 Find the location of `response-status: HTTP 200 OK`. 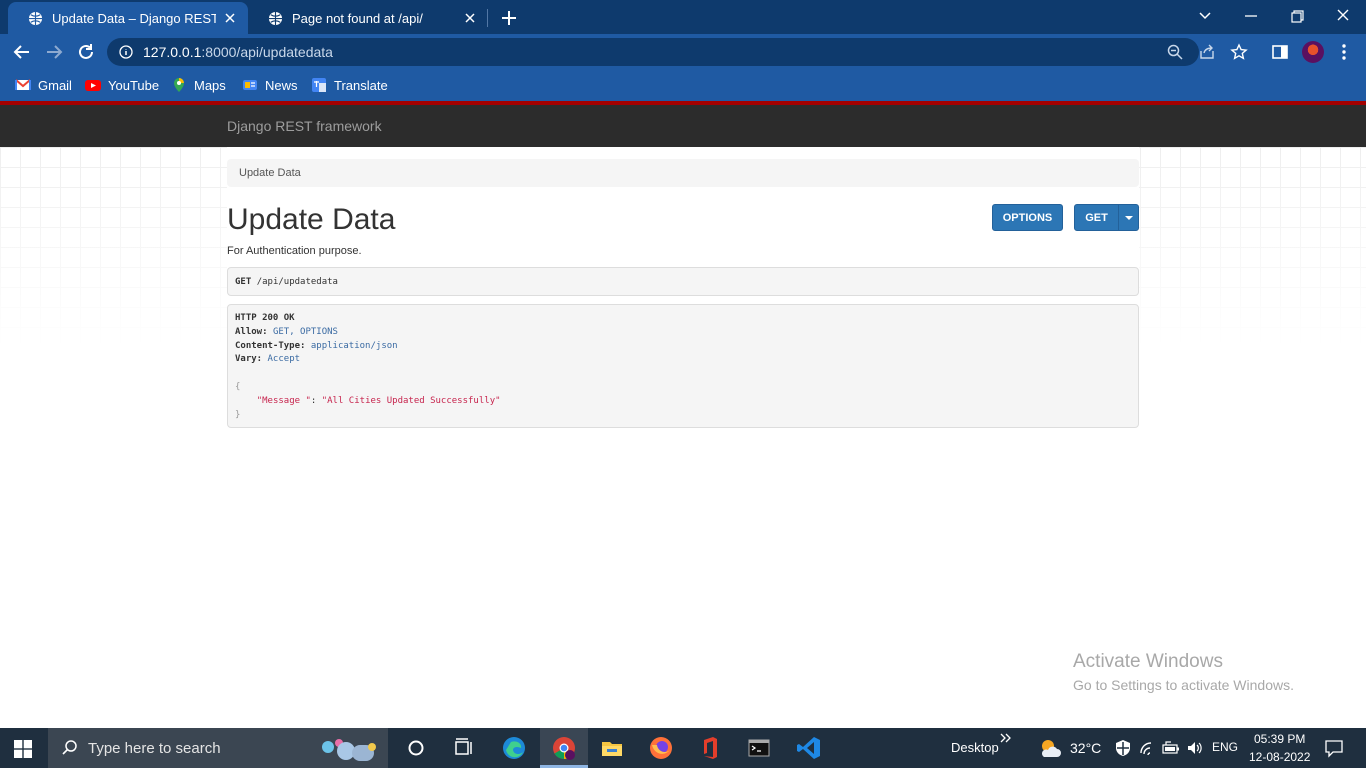

response-status: HTTP 200 OK is located at coordinates (265, 318).